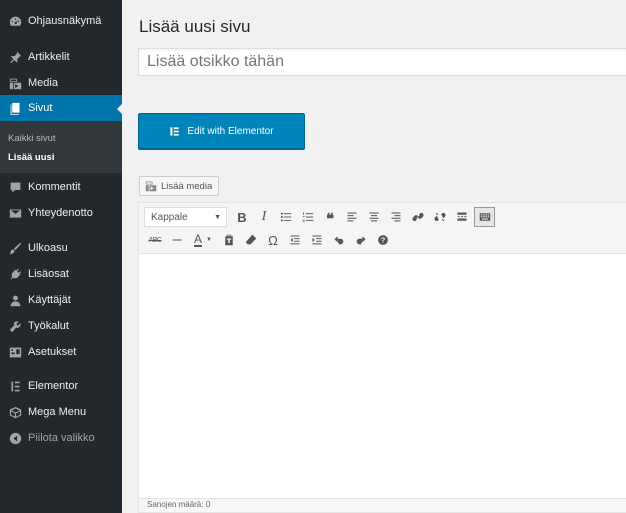 The width and height of the screenshot is (626, 513). Describe the element at coordinates (15, 187) in the screenshot. I see `comment-icon` at that location.